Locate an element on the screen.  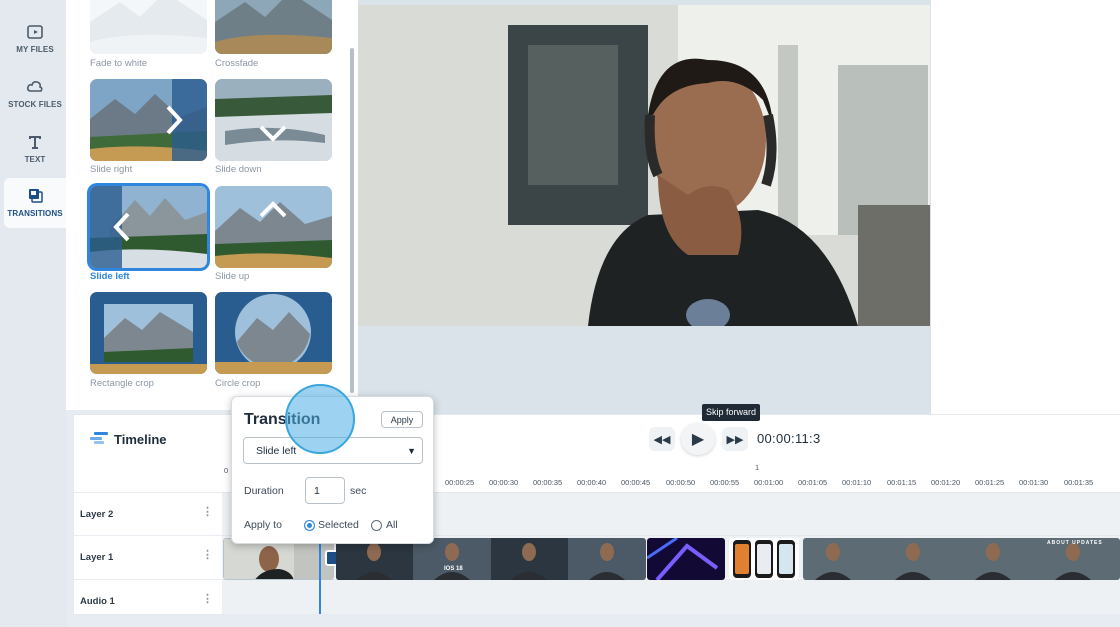
chevron-down-icon: ▼ is located at coordinates (411, 451).